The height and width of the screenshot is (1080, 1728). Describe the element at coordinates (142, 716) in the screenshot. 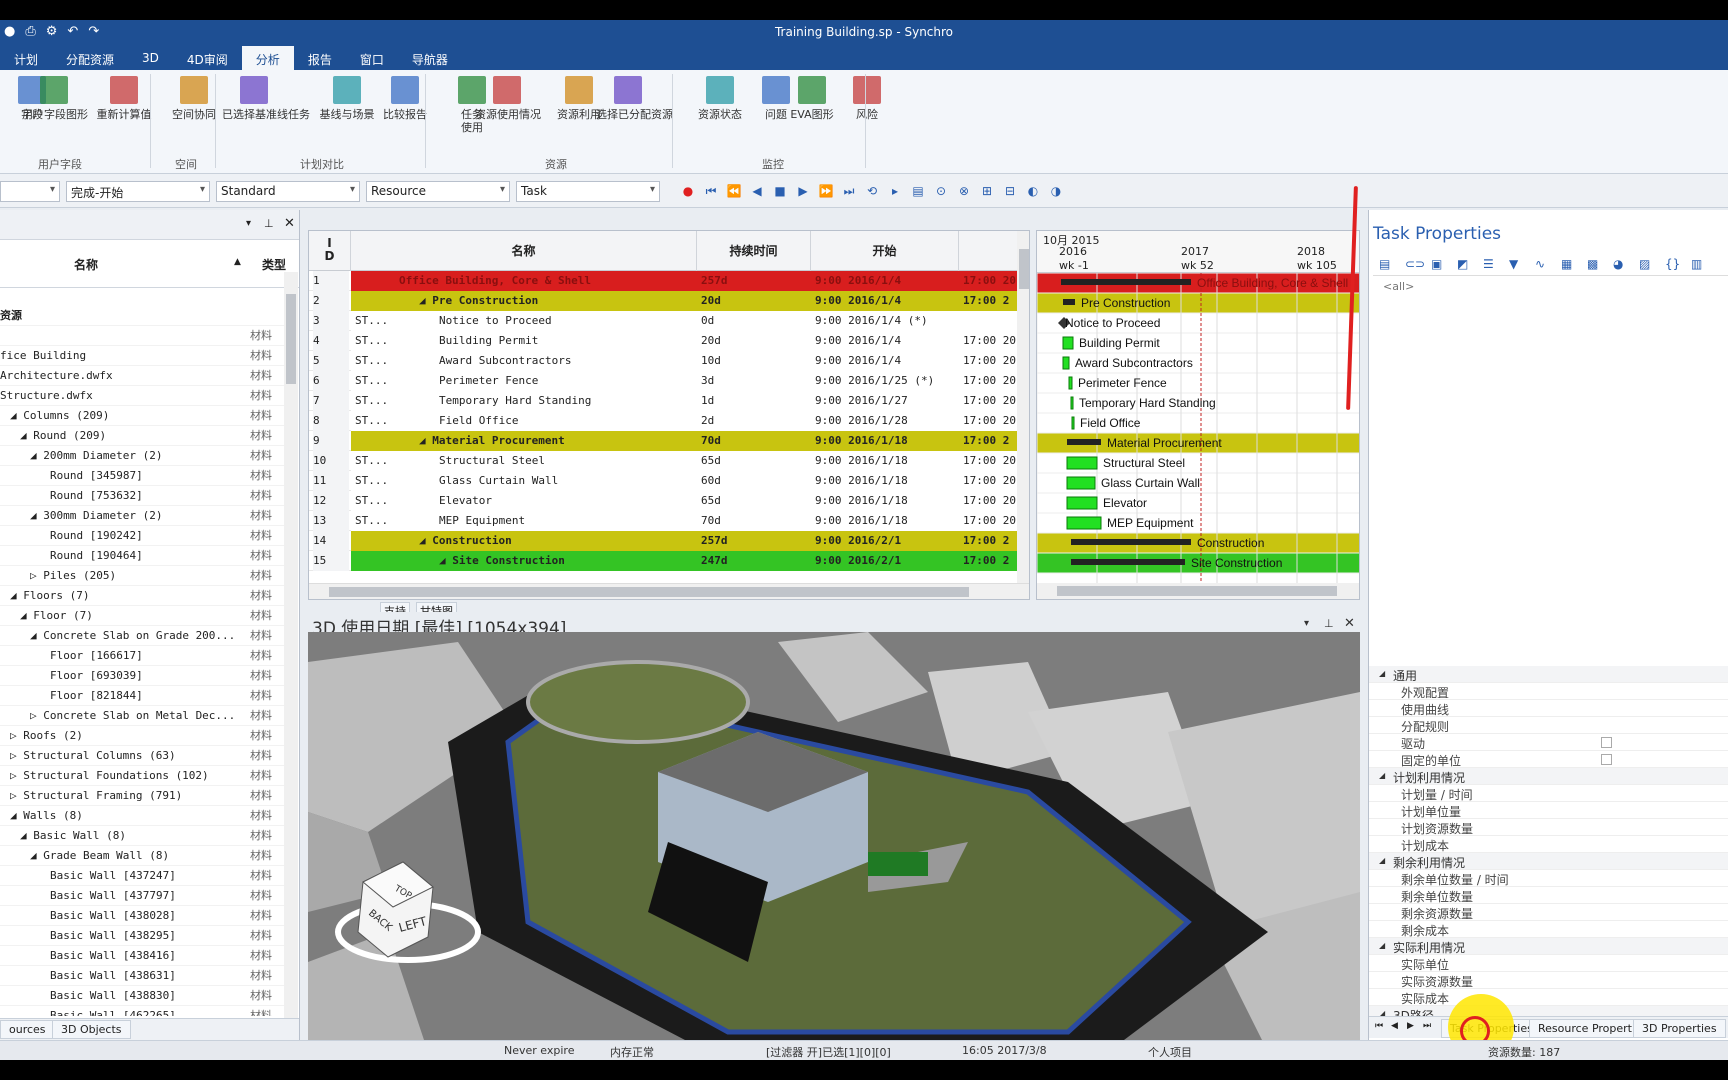

I see `tree-row: ▷ Concrete Slab on Metal Dec... 材料` at that location.